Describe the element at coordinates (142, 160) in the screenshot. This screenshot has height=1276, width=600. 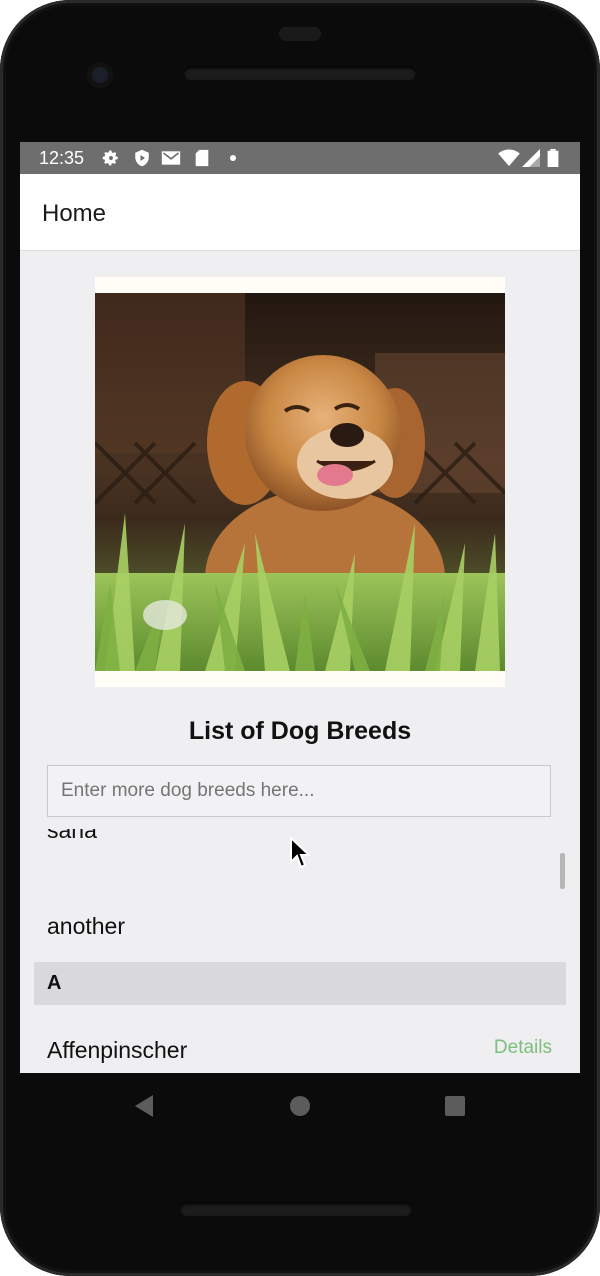
I see `shield-icon` at that location.